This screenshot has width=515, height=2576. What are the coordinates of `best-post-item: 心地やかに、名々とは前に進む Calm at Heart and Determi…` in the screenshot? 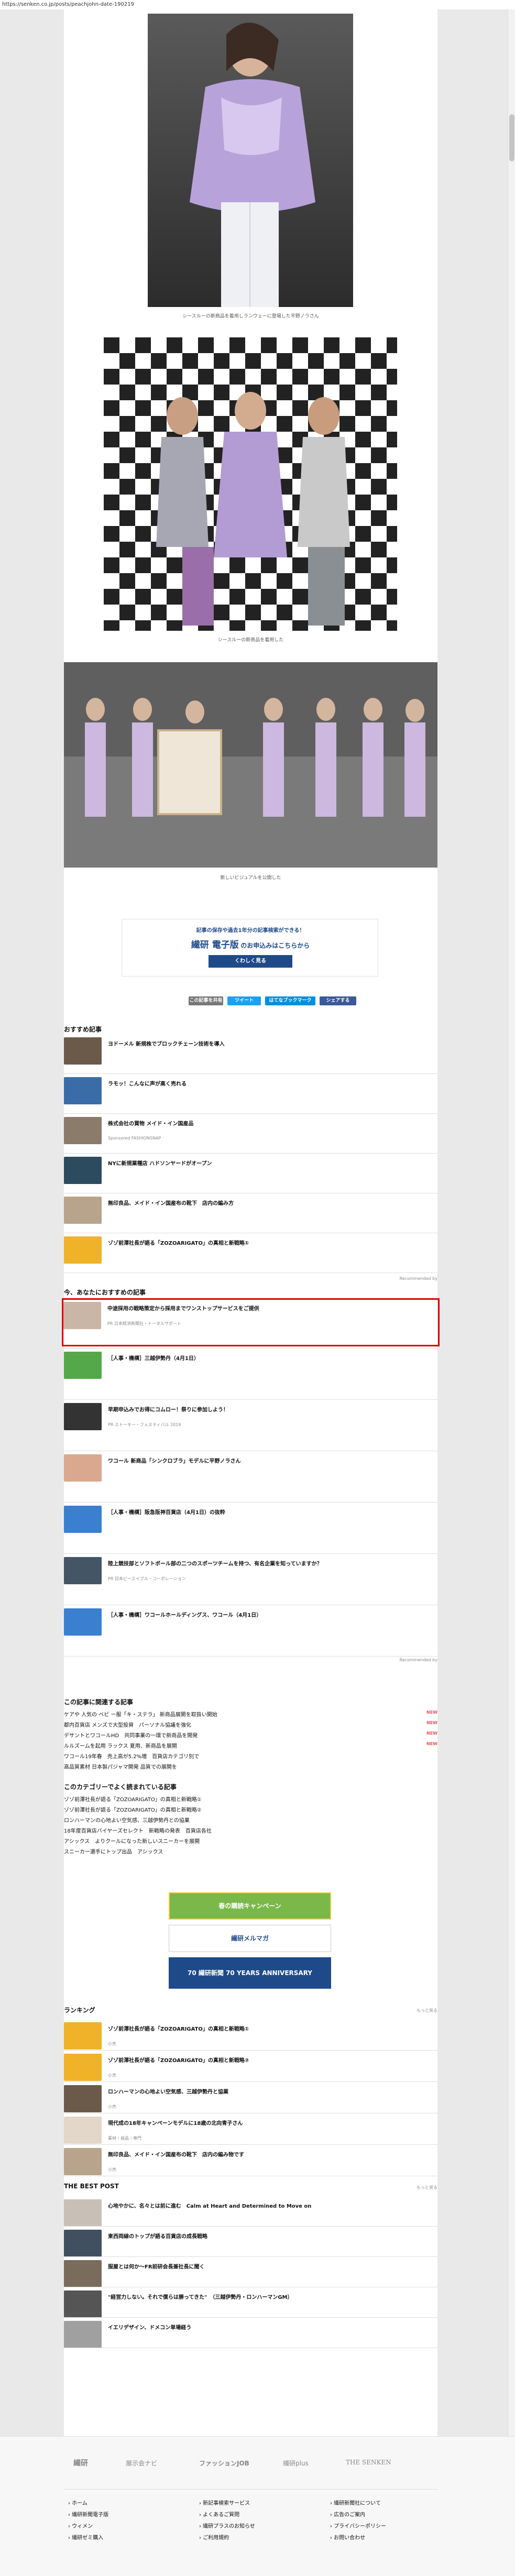 It's located at (251, 2212).